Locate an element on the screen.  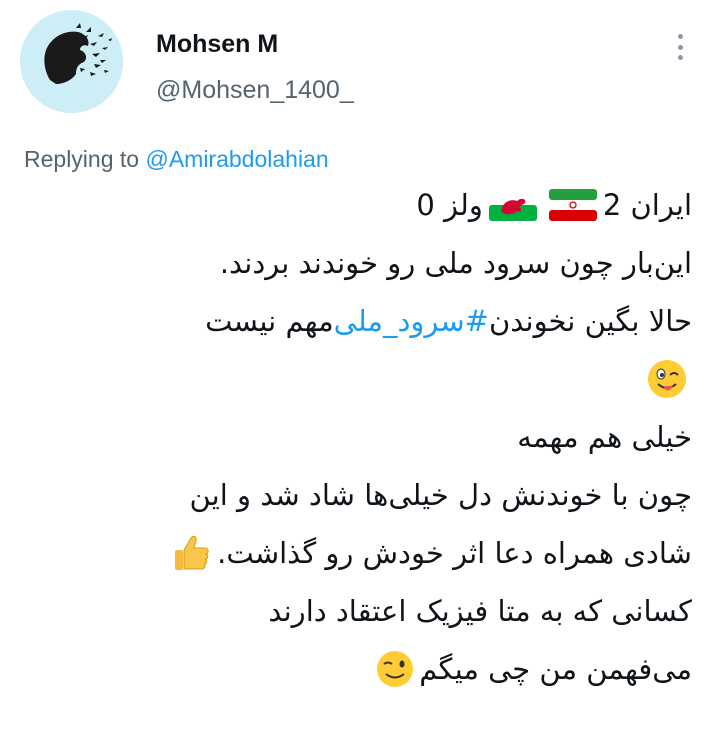
tweet-line-6: چون با خوندنش دل خیلی‌ها شاد شد و این is located at coordinates (440, 495).